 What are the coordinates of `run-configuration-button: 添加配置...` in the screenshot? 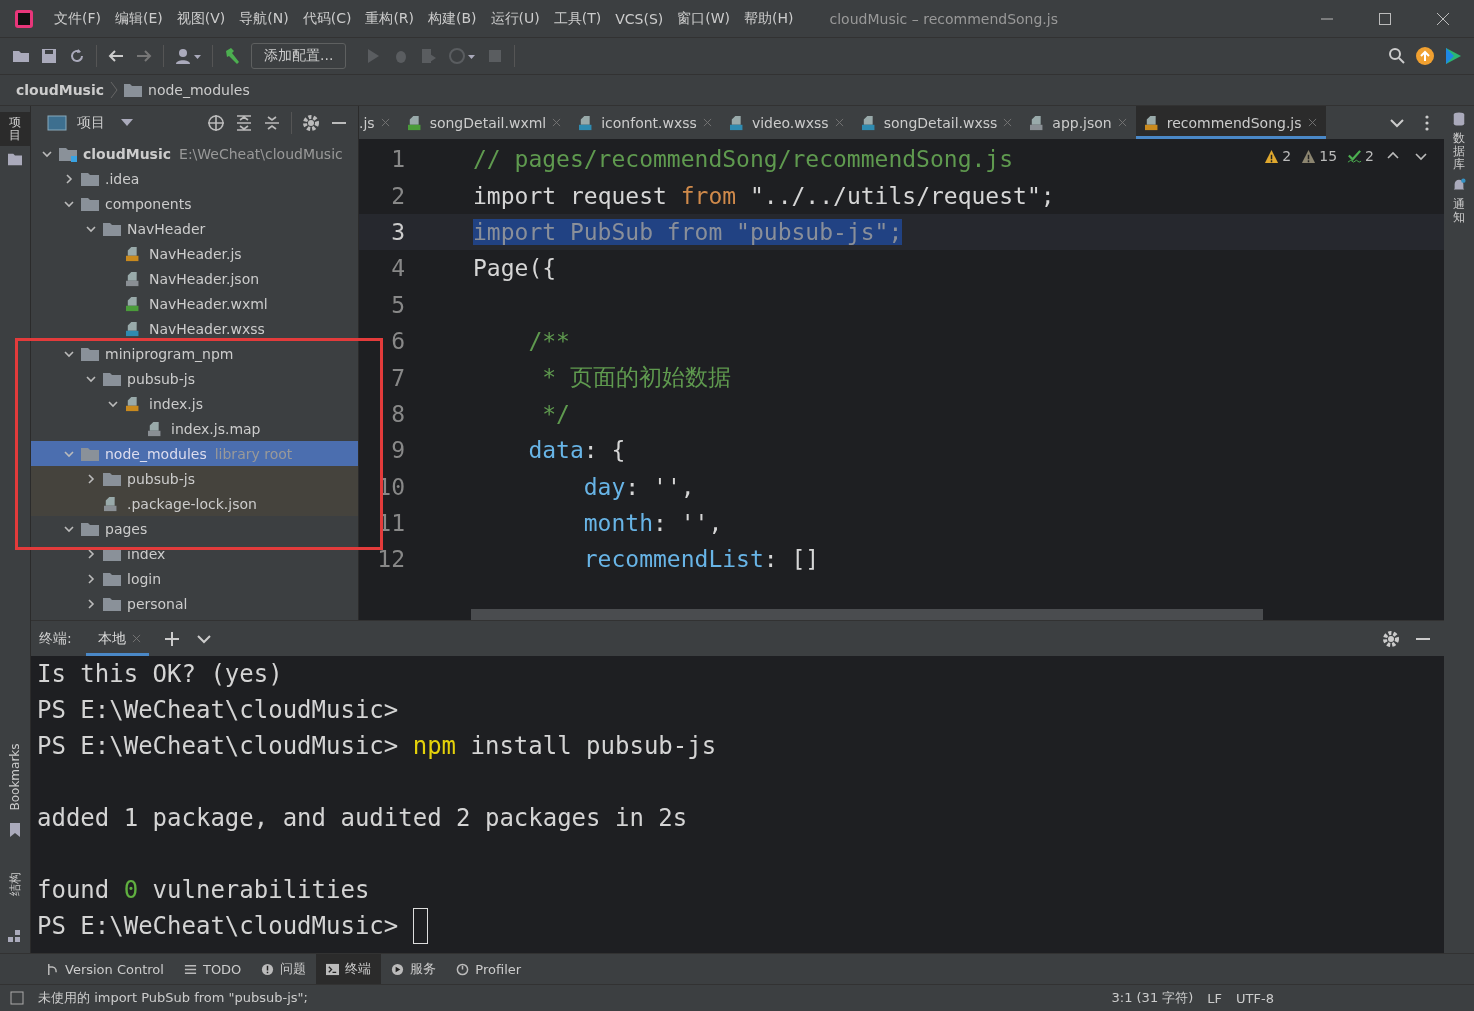 It's located at (299, 56).